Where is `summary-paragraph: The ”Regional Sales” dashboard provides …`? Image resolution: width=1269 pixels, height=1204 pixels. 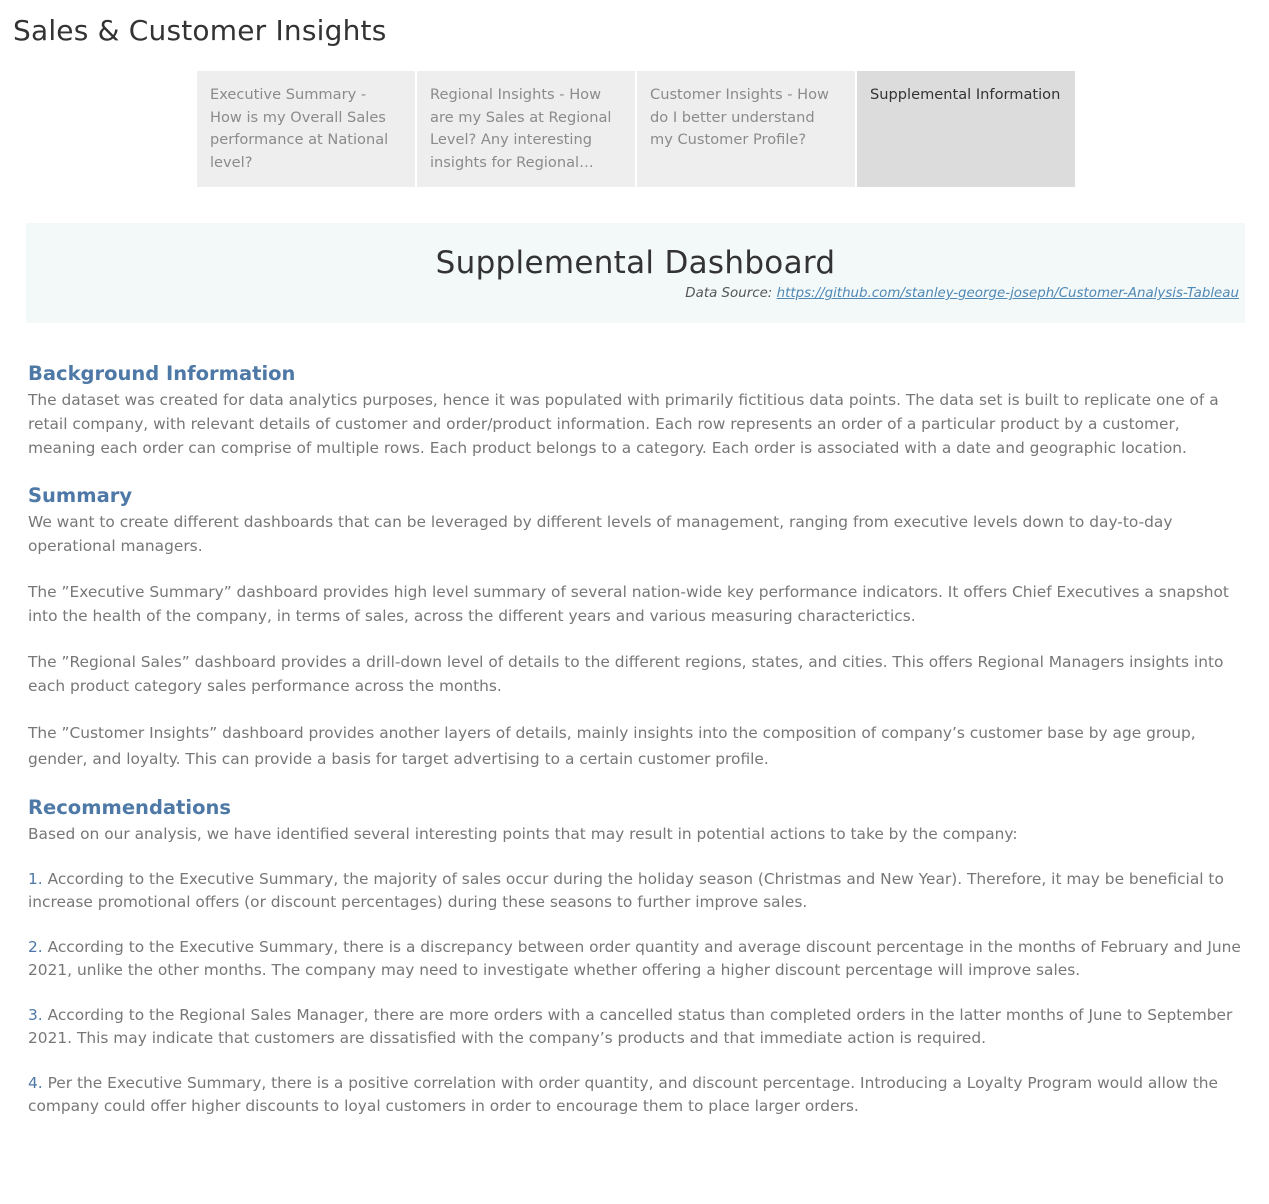
summary-paragraph: The ”Regional Sales” dashboard provides … is located at coordinates (626, 674).